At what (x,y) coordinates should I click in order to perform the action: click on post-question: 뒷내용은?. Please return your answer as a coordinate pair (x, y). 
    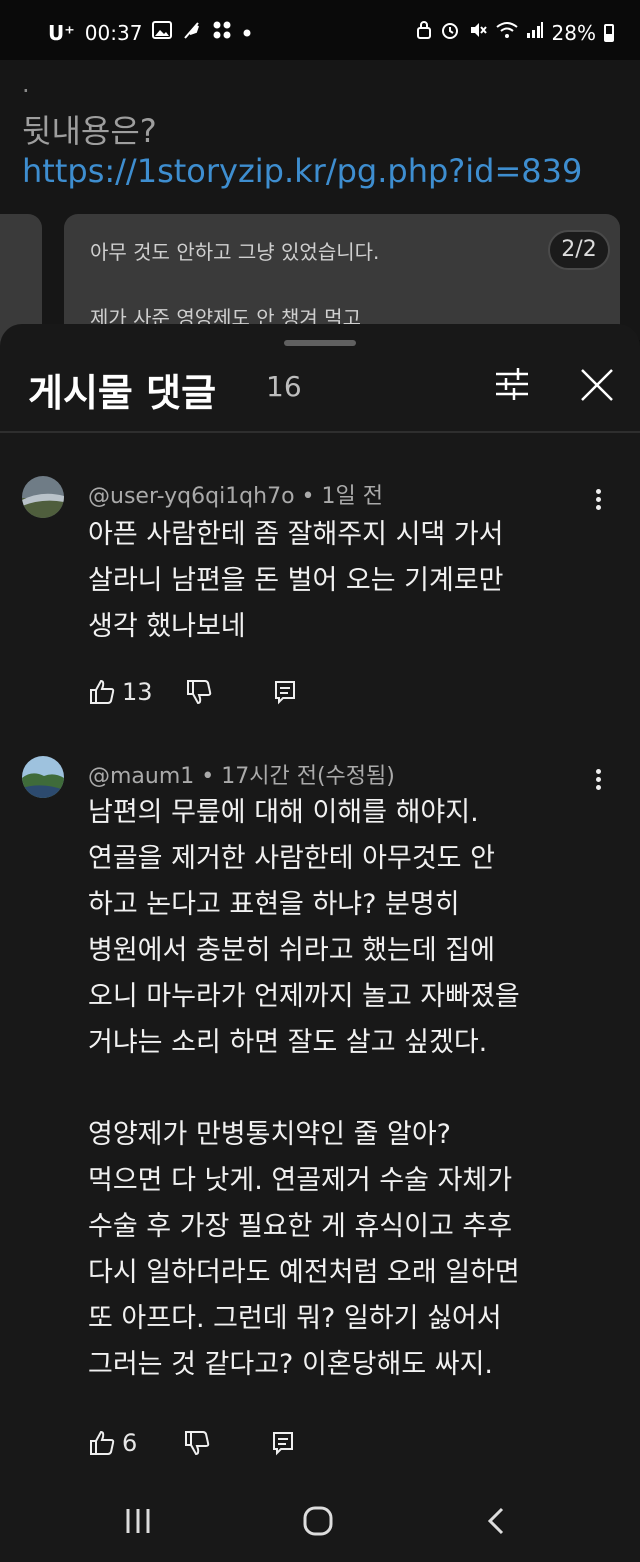
    Looking at the image, I should click on (89, 131).